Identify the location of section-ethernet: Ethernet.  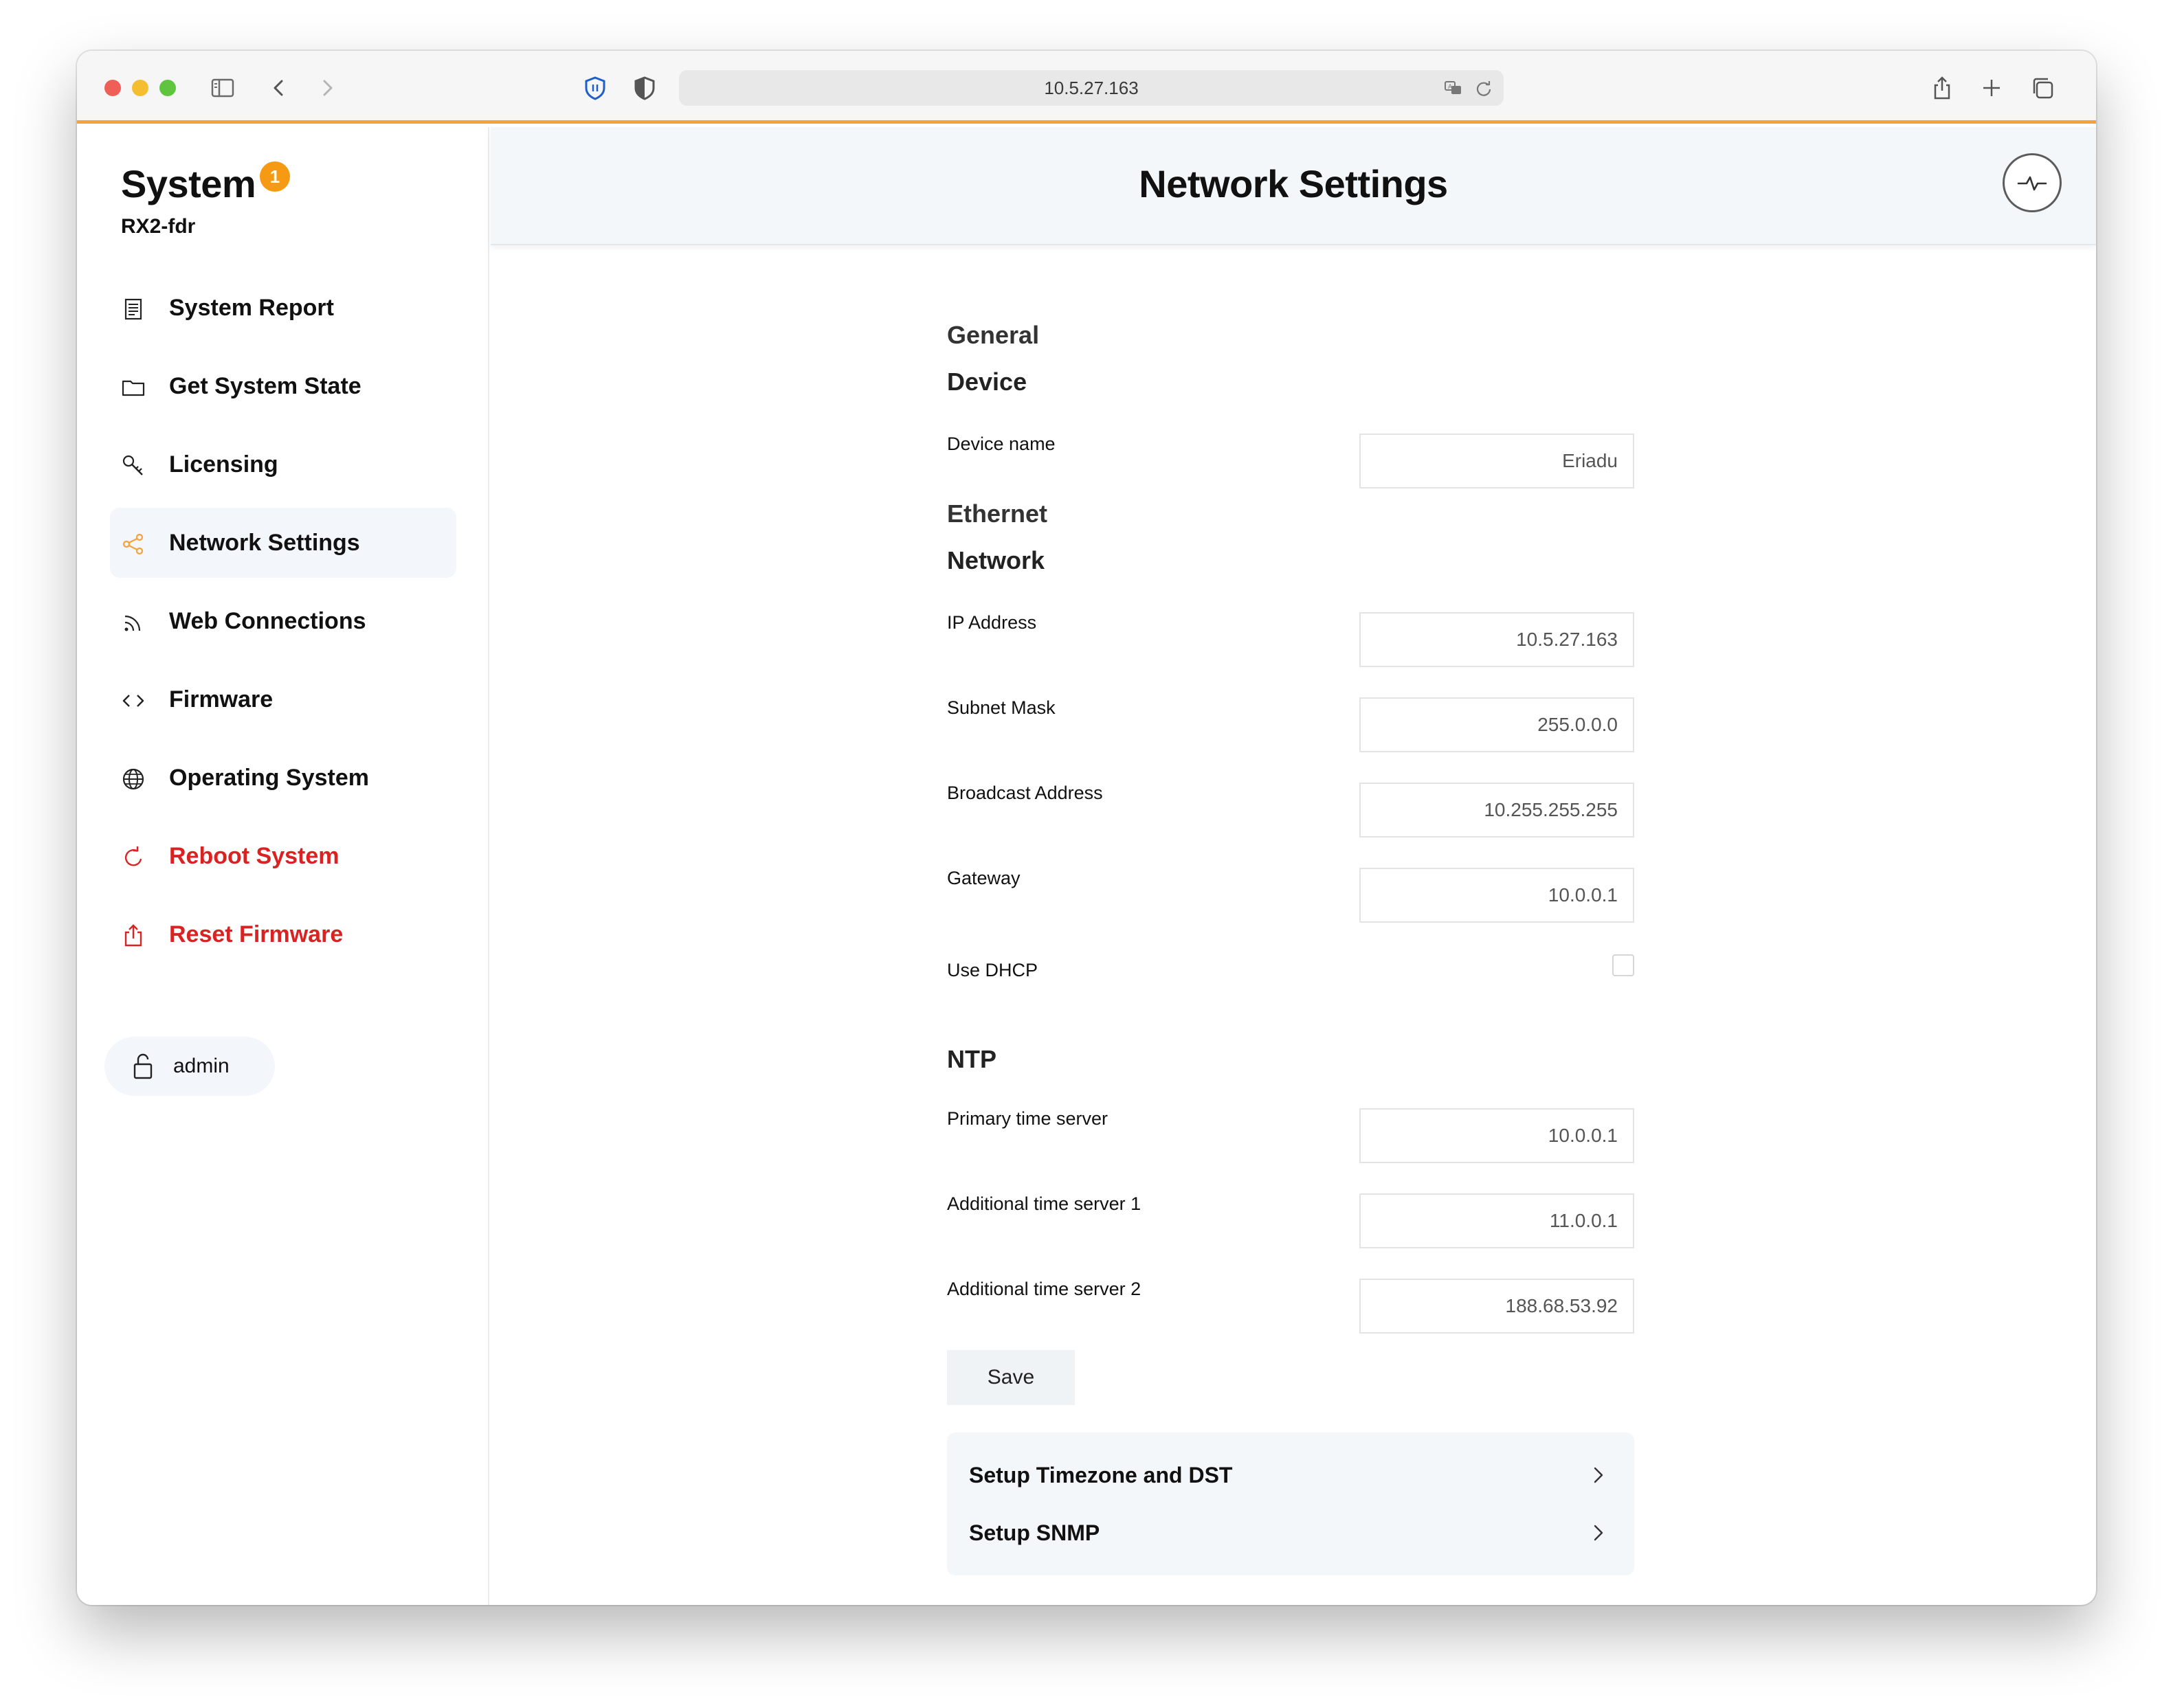
(998, 513).